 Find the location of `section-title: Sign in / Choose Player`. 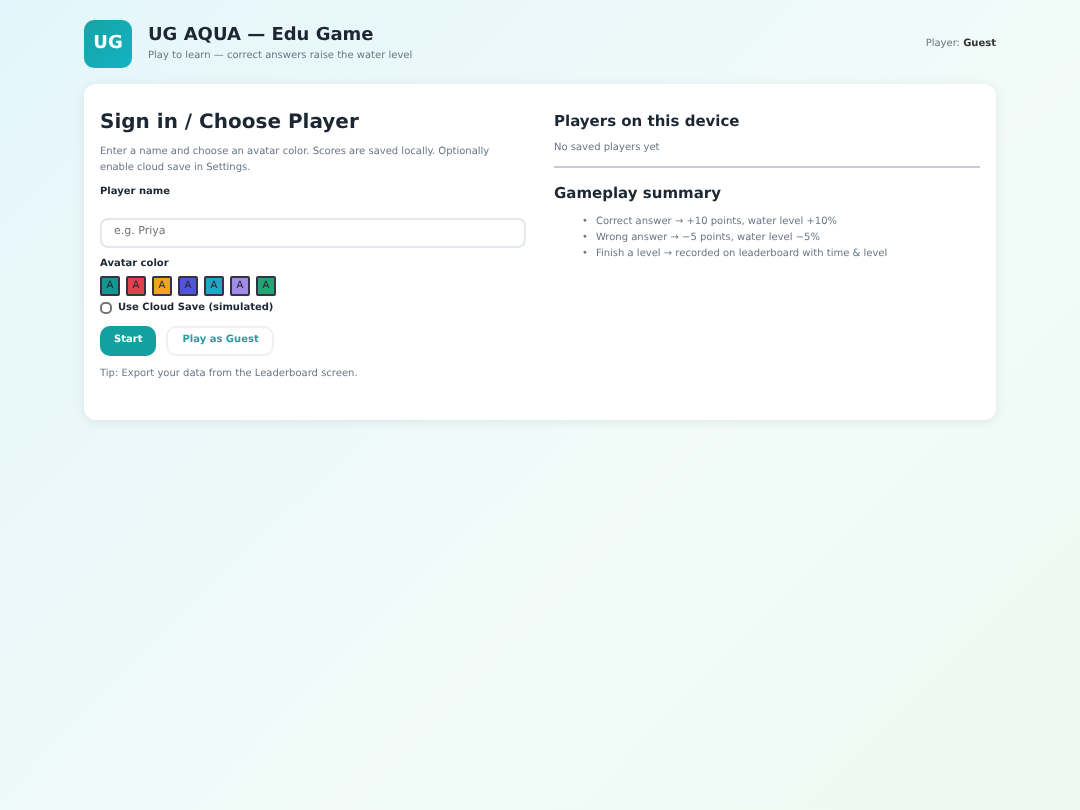

section-title: Sign in / Choose Player is located at coordinates (230, 123).